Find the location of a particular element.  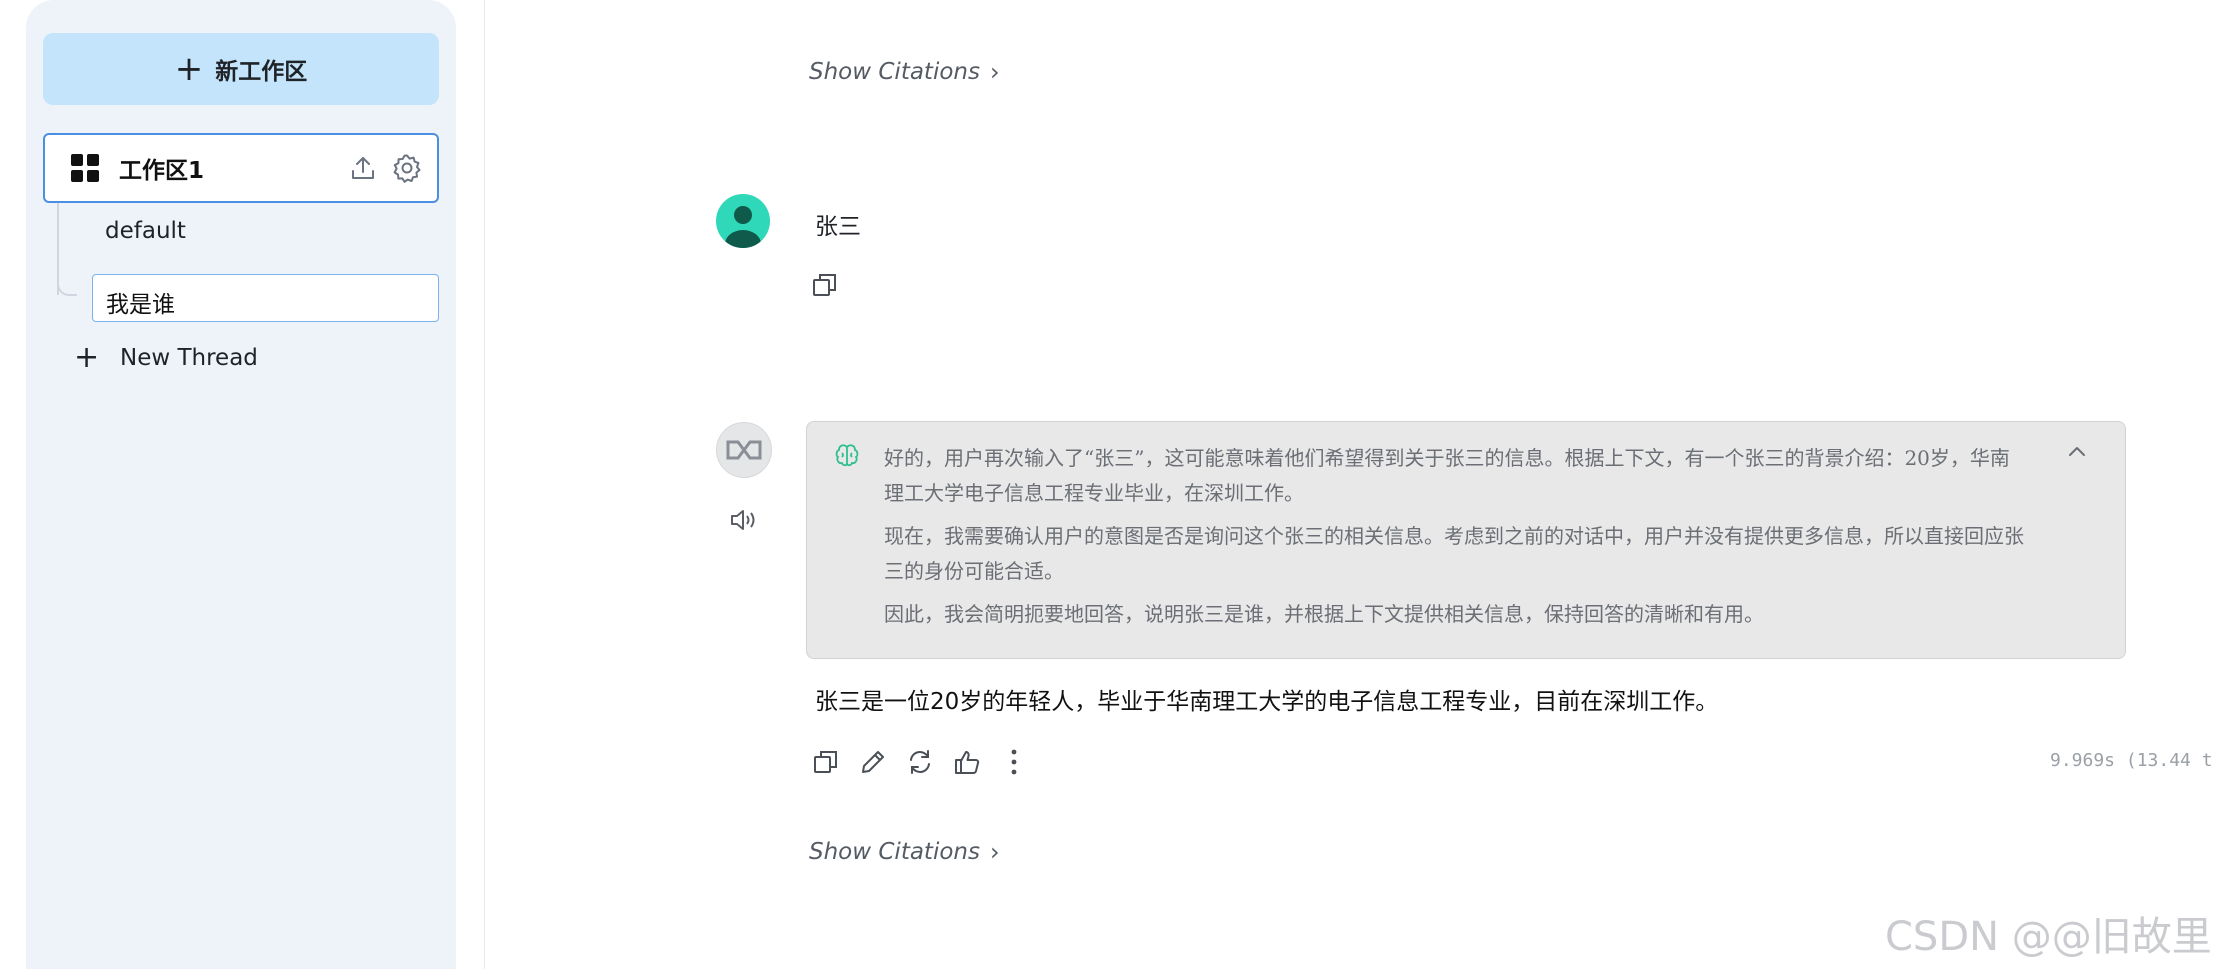

grid-icon is located at coordinates (85, 168).